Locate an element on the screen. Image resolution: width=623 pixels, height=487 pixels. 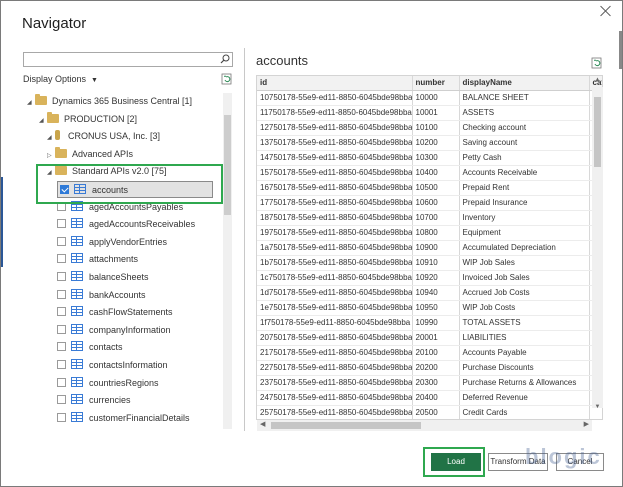
preview-refresh-icon is located at coordinates (597, 63).